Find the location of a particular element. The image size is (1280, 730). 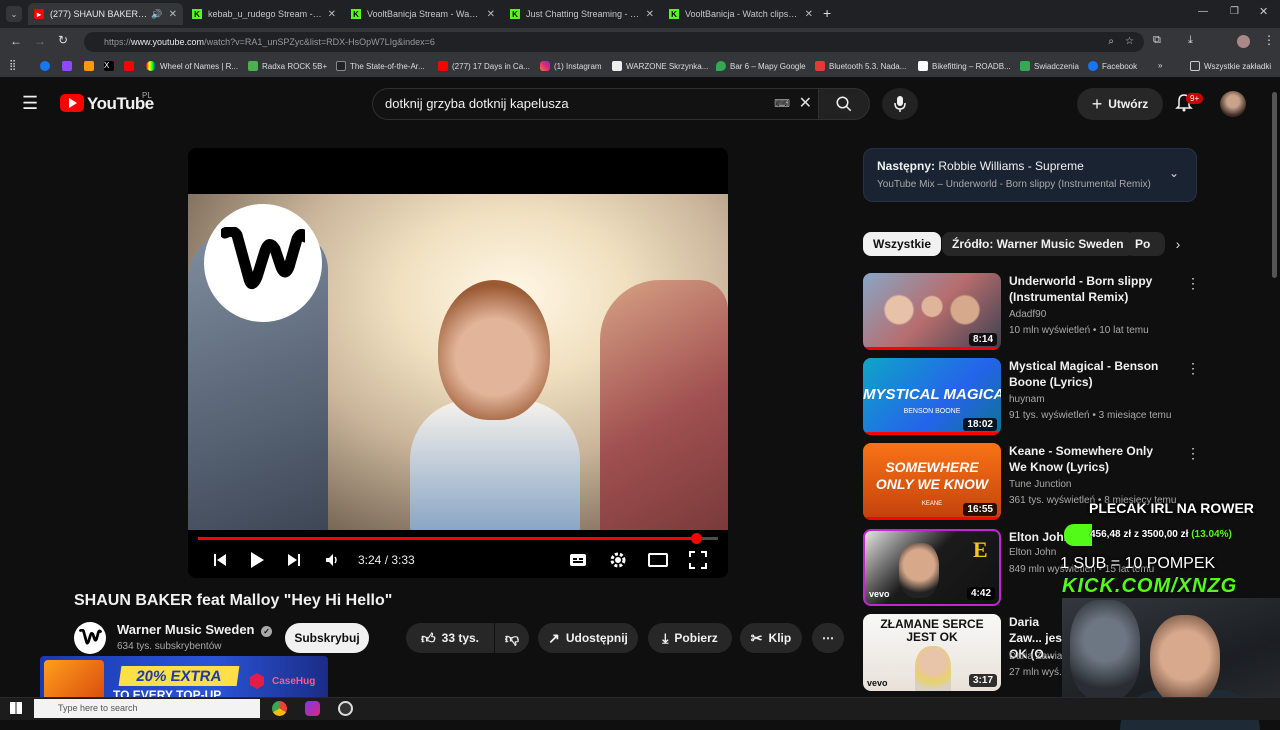

reload-icon: ↻ is located at coordinates (63, 40).